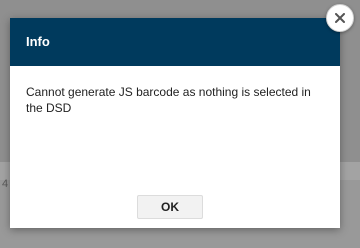  Describe the element at coordinates (5, 184) in the screenshot. I see `background-partial-text: 4` at that location.